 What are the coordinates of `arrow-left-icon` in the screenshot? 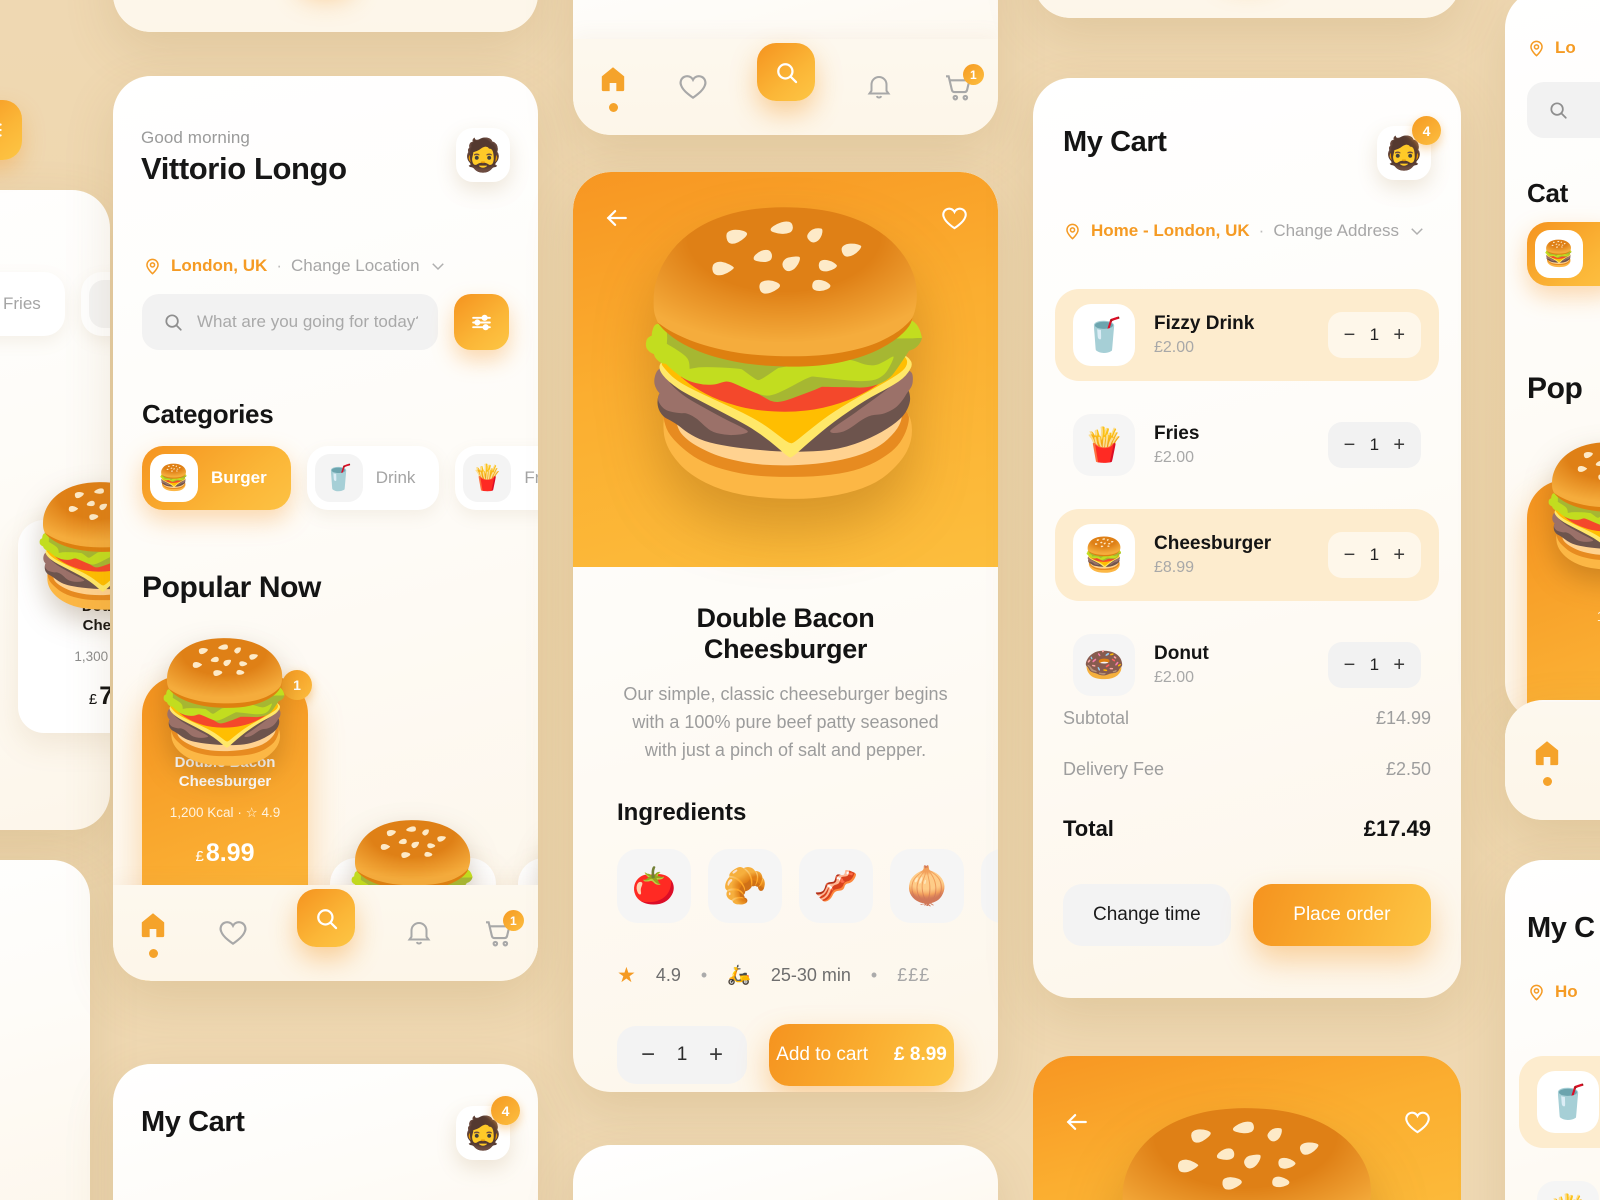 It's located at (1076, 1122).